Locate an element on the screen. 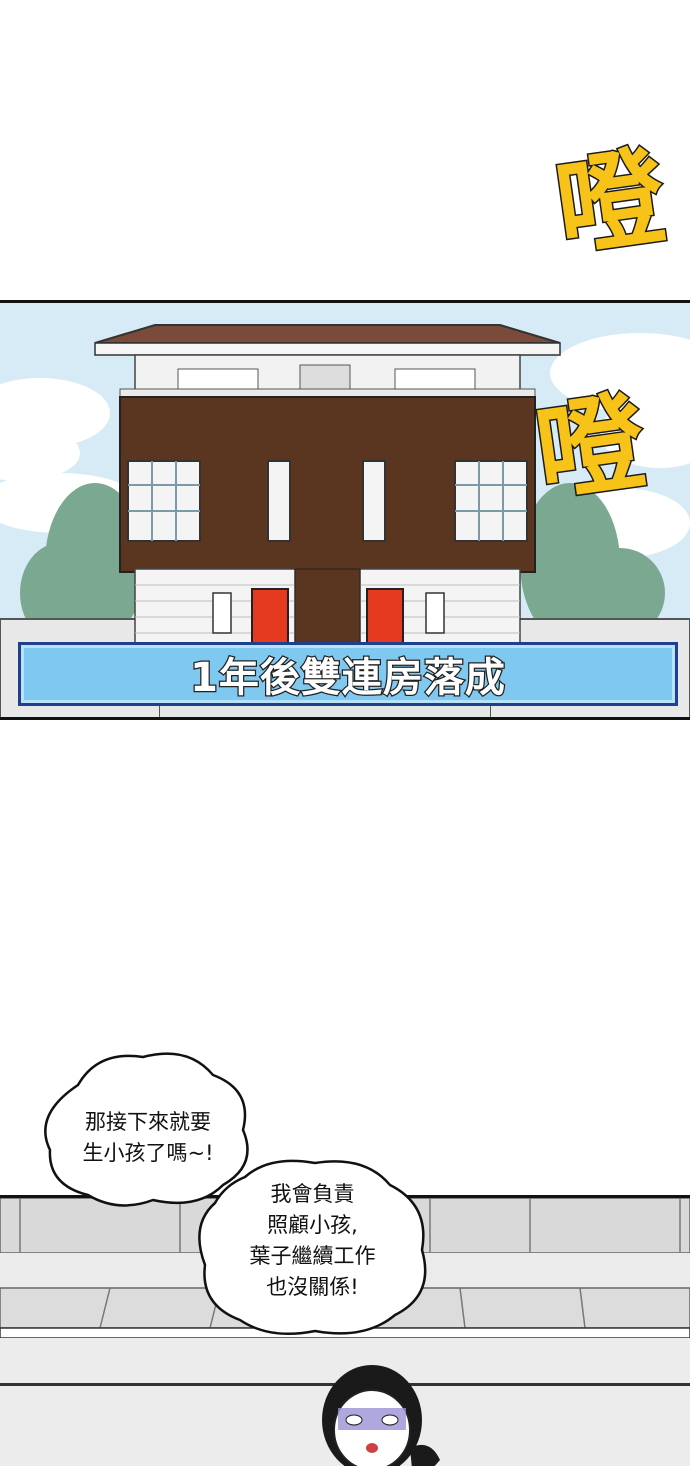 The image size is (690, 1466). speech-bubble-2: 我會負責 照顧小孩, 葉子繼續工作 也沒關係! is located at coordinates (312, 1247).